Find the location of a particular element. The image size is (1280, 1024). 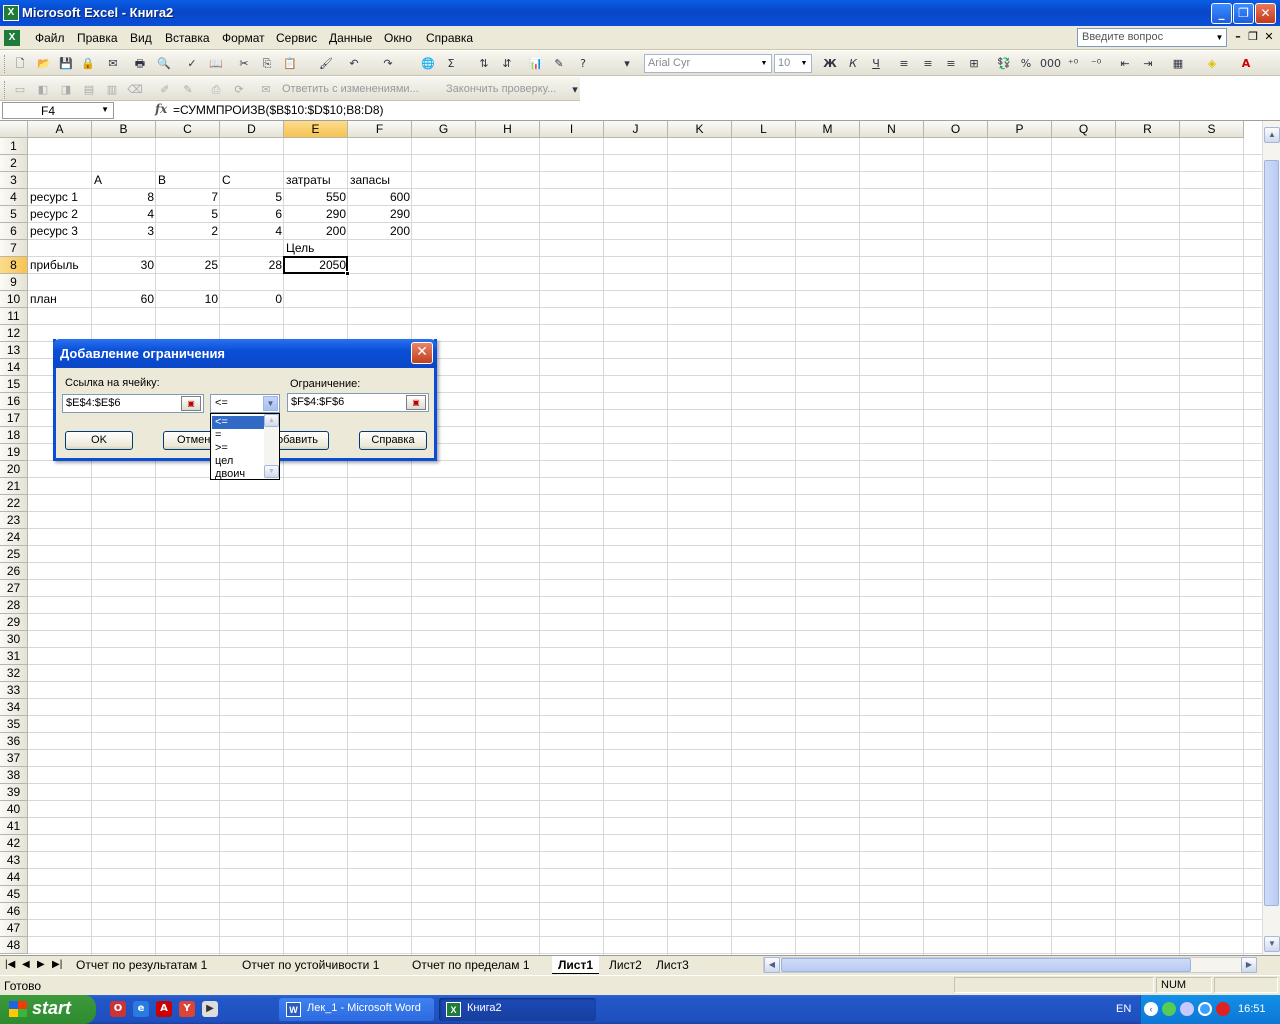

tray-expand-icon: ‹ is located at coordinates (1151, 1009).